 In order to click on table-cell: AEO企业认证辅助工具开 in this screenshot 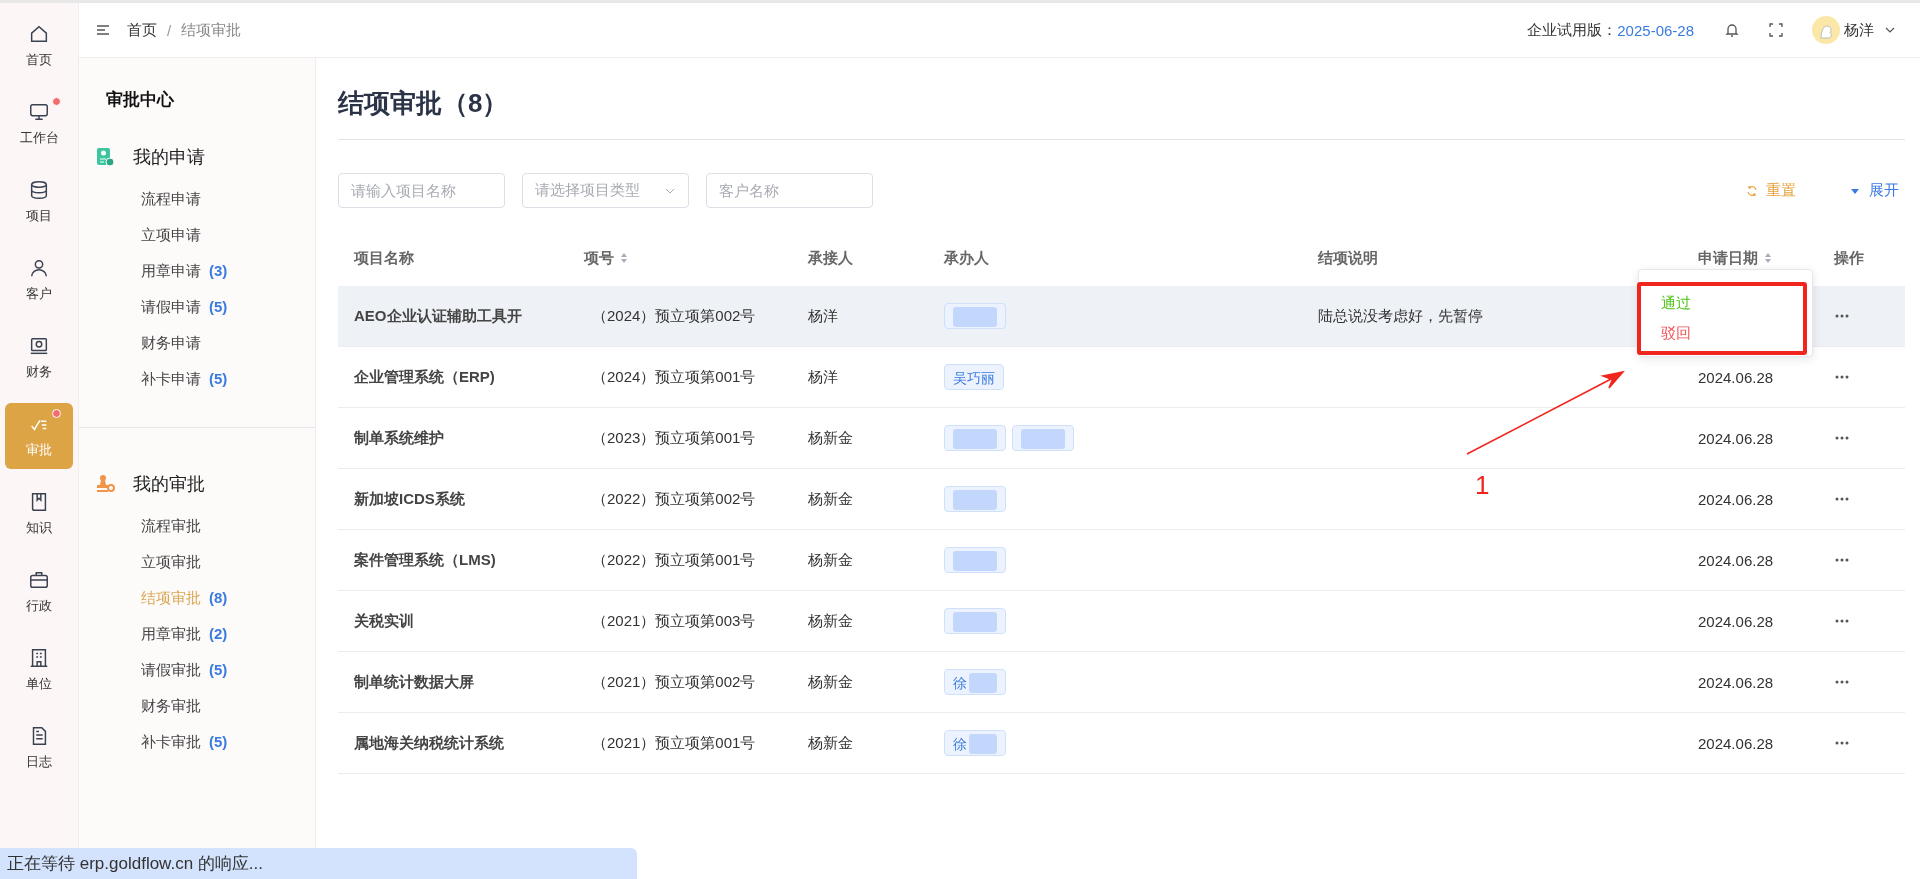, I will do `click(438, 316)`.